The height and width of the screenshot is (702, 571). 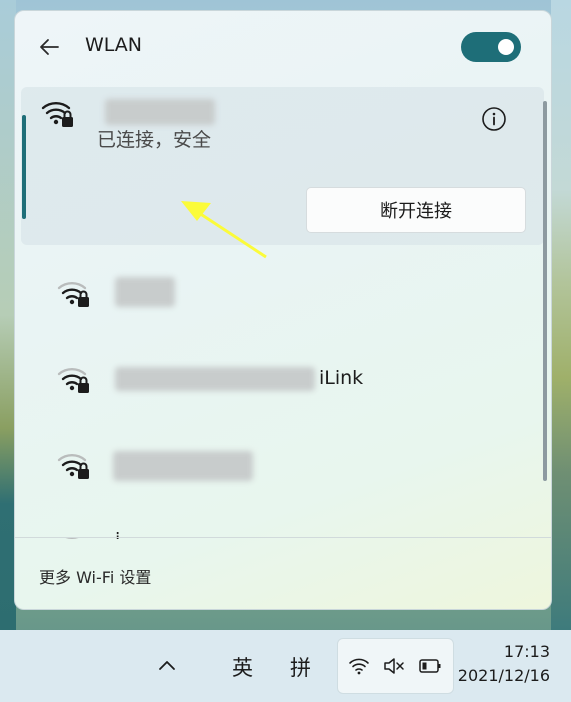 What do you see at coordinates (359, 666) in the screenshot?
I see `wifi-icon` at bounding box center [359, 666].